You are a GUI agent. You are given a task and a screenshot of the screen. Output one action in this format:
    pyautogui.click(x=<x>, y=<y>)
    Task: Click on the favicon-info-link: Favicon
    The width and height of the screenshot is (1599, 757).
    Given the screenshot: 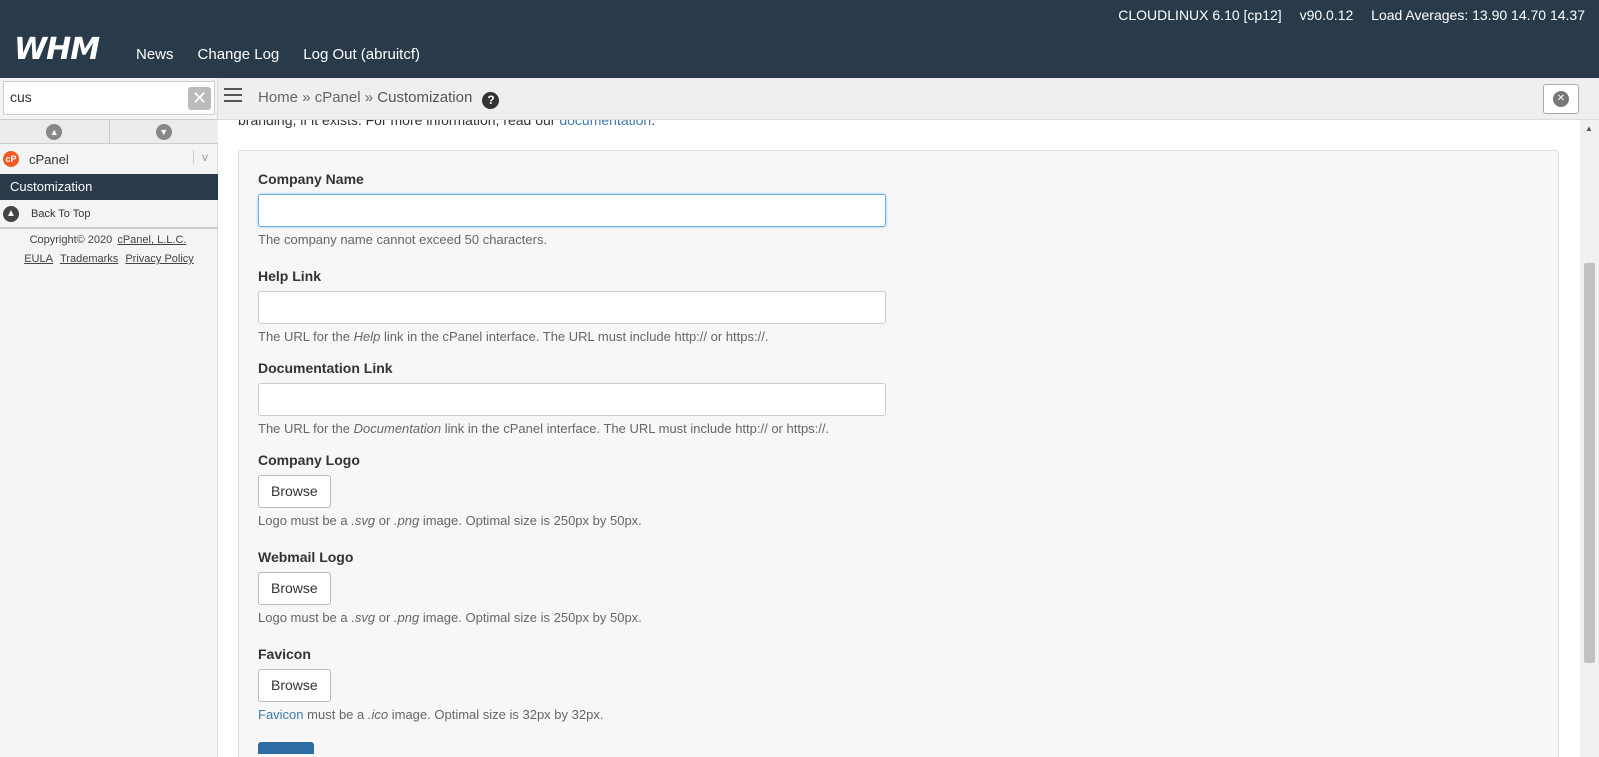 What is the action you would take?
    pyautogui.click(x=281, y=714)
    